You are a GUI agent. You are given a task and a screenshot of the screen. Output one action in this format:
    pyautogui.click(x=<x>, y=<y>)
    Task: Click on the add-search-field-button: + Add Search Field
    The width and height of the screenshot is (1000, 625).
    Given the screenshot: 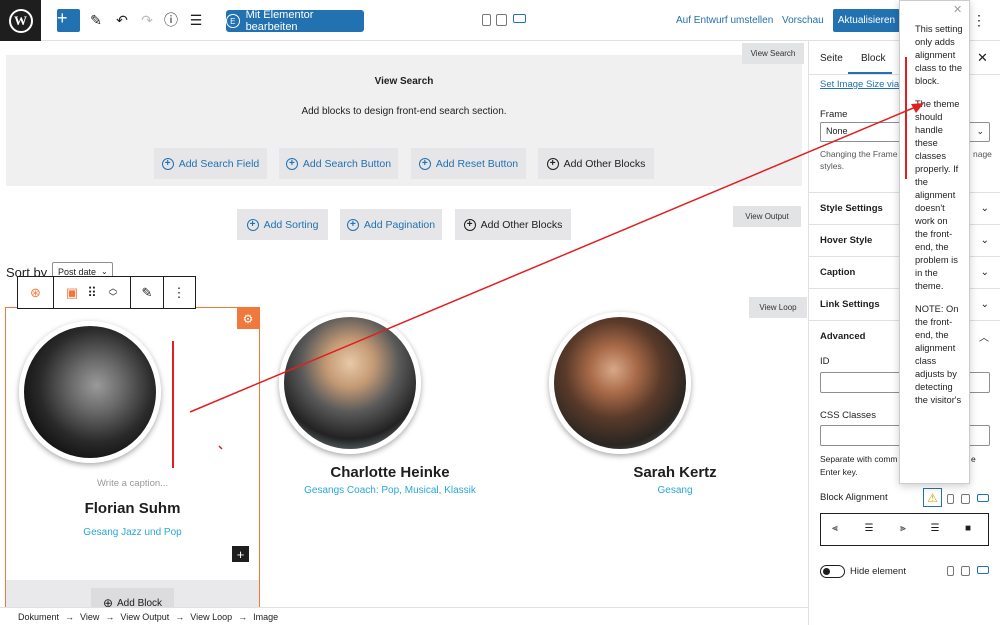 What is the action you would take?
    pyautogui.click(x=210, y=163)
    